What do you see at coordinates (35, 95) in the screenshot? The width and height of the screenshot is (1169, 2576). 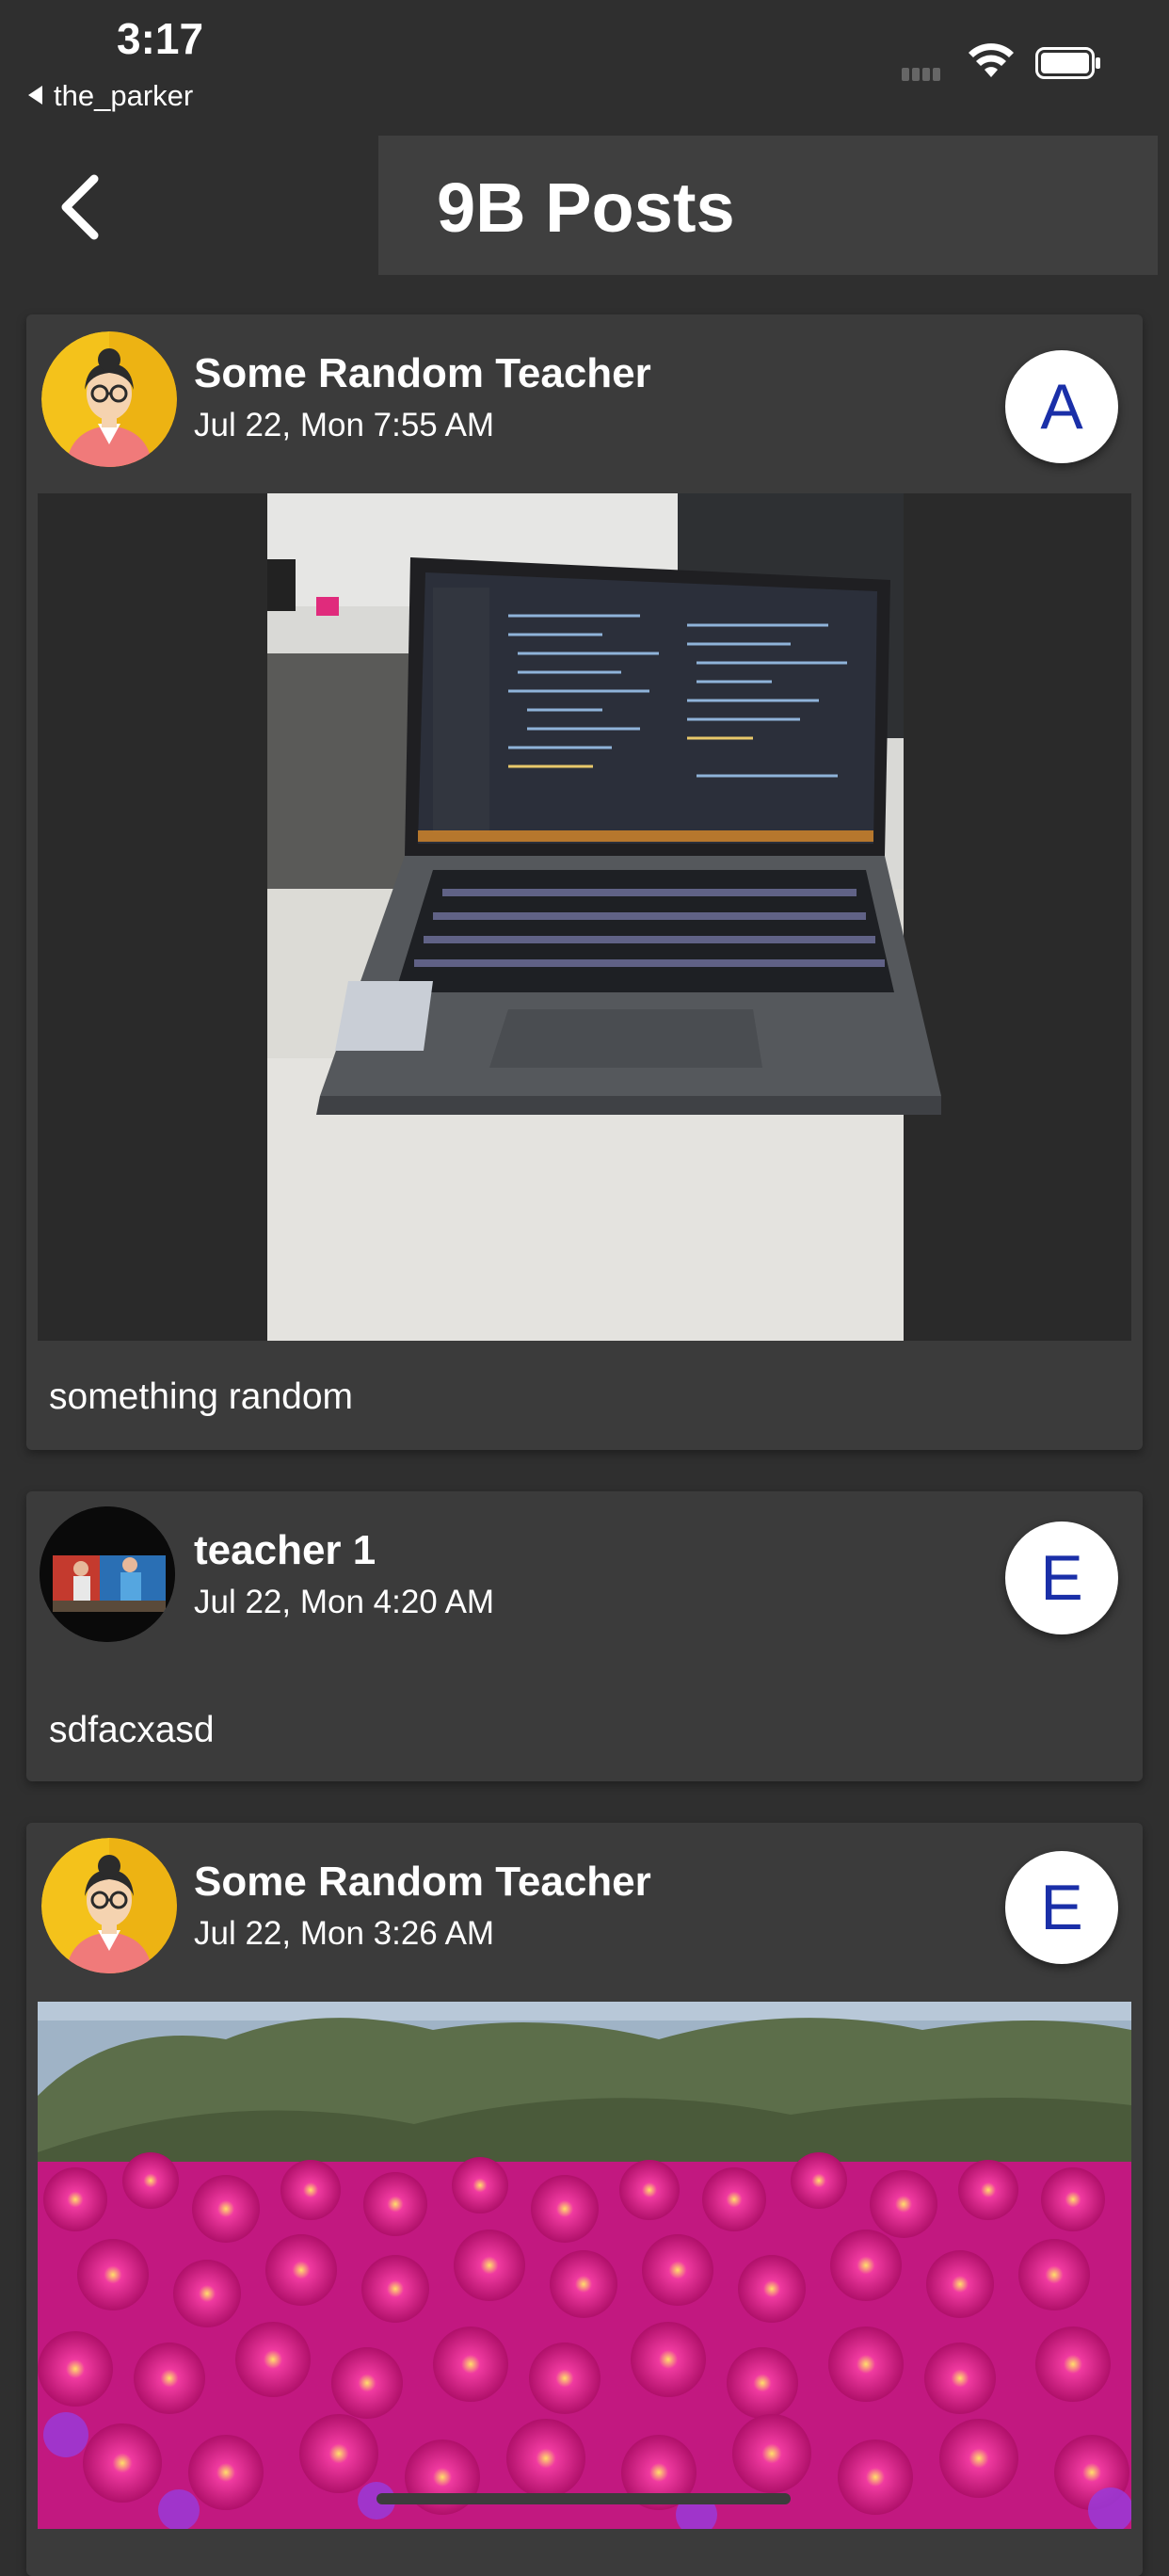 I see `back-triangle-icon` at bounding box center [35, 95].